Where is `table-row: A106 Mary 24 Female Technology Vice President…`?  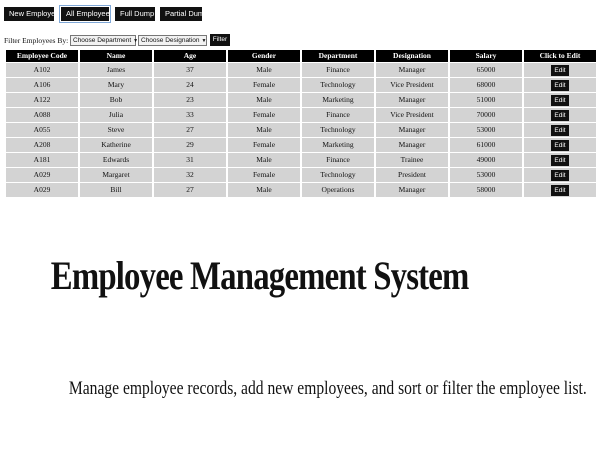 table-row: A106 Mary 24 Female Technology Vice President… is located at coordinates (301, 85).